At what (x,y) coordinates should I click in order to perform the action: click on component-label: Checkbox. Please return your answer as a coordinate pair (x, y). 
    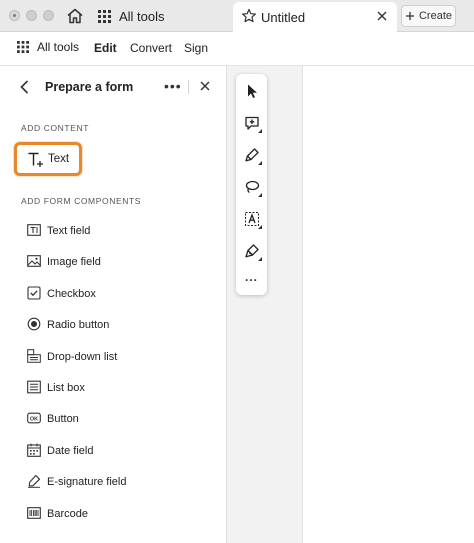
    Looking at the image, I should click on (71, 293).